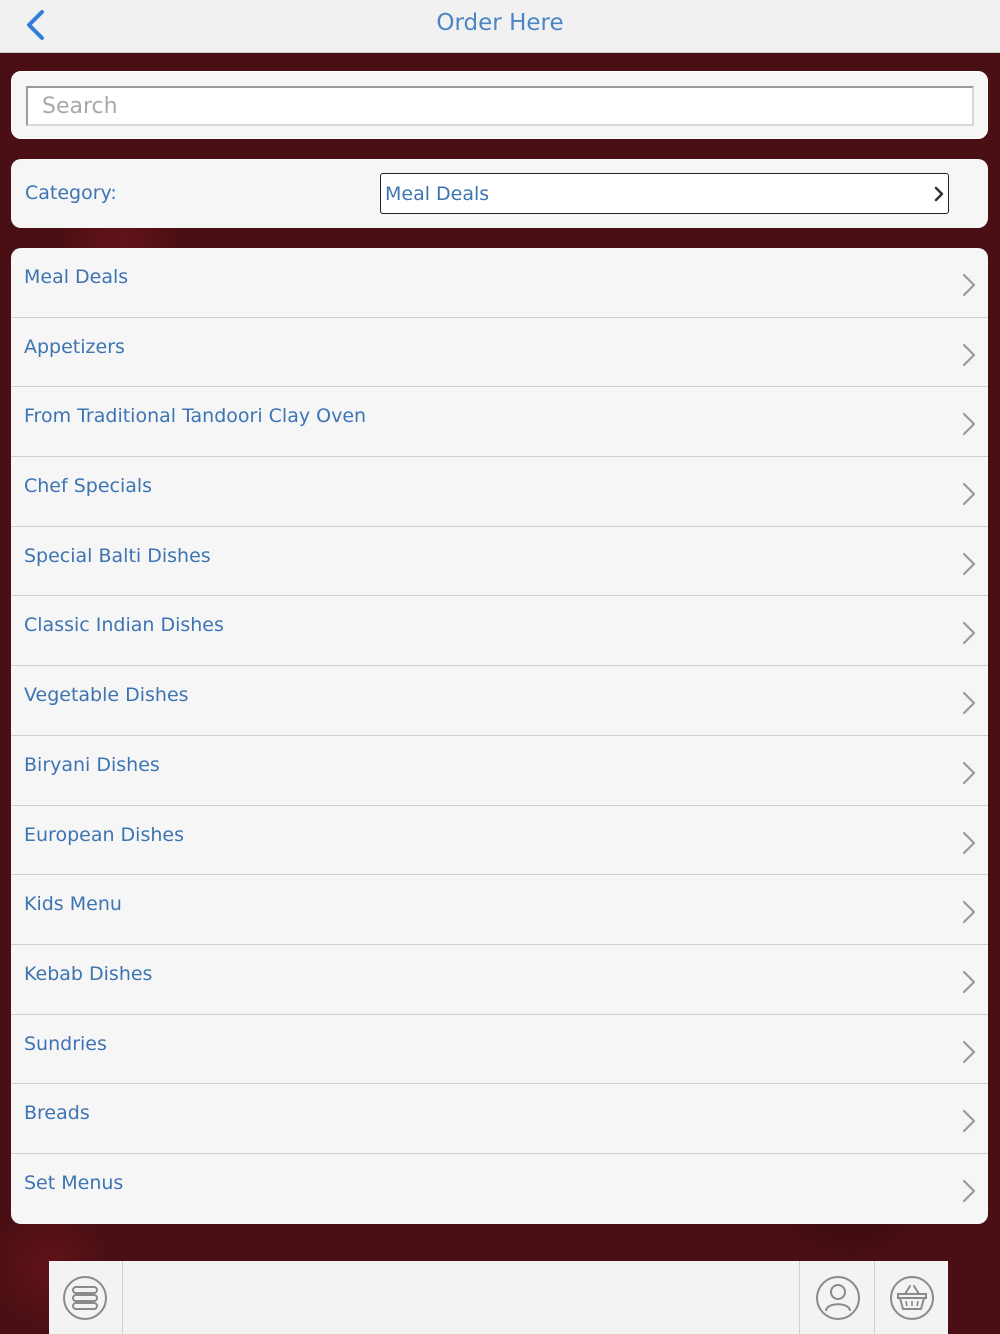 The width and height of the screenshot is (1000, 1334). I want to click on category-select: Meal Deals, so click(664, 193).